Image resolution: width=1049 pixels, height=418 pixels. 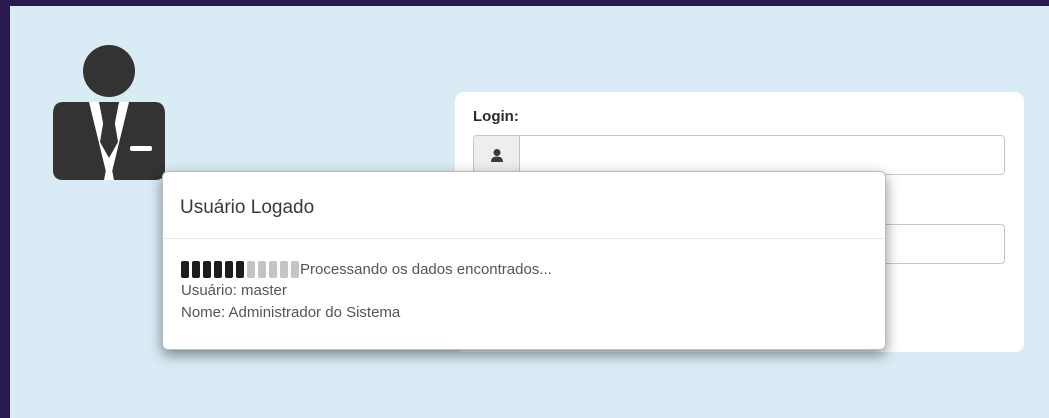 I want to click on username-input-group, so click(x=739, y=155).